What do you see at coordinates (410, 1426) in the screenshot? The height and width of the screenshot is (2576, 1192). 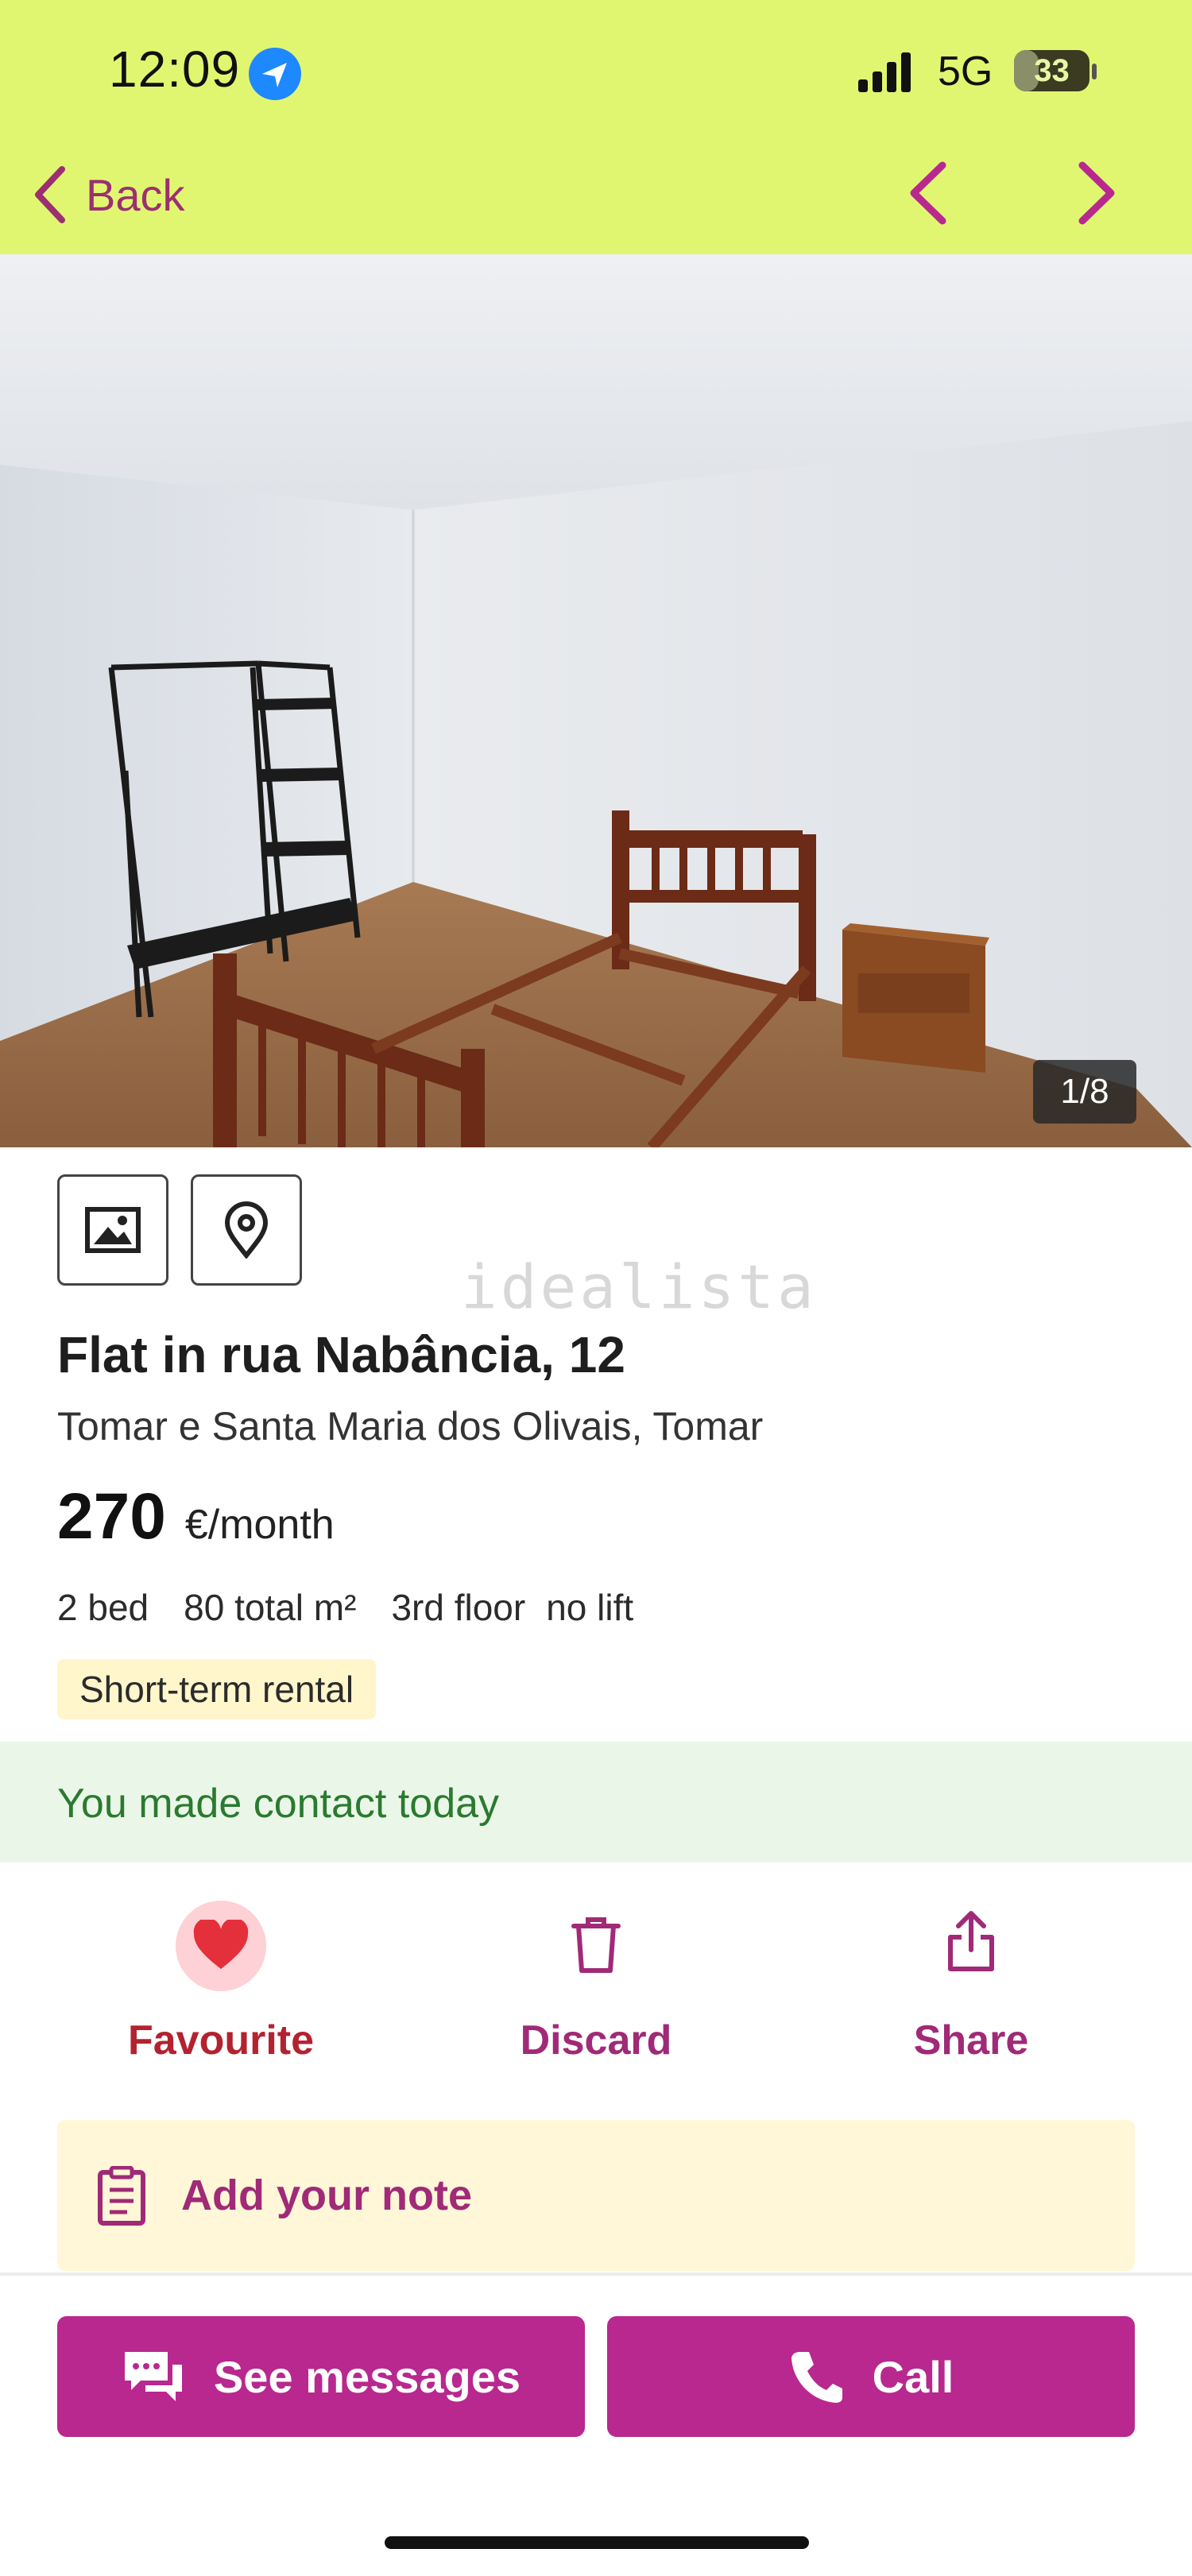 I see `listing-location: Tomar e Santa Maria dos Olivais, Tomar` at bounding box center [410, 1426].